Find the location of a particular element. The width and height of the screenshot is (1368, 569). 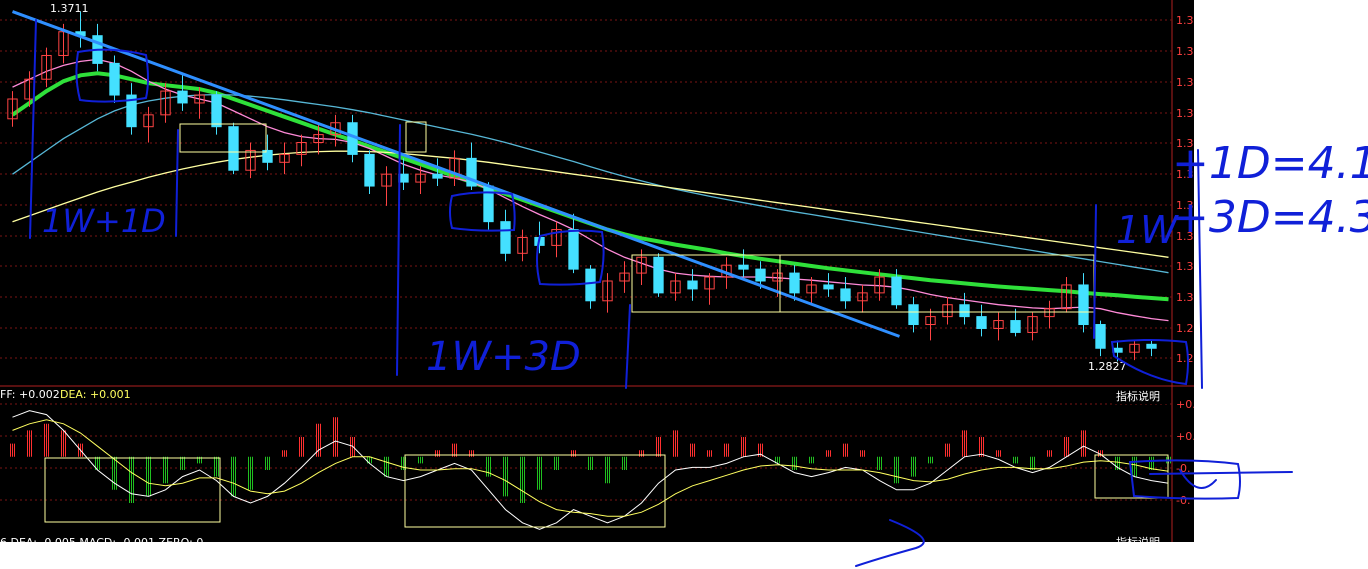

high-price-label: 1.3711 is located at coordinates (69, 8).